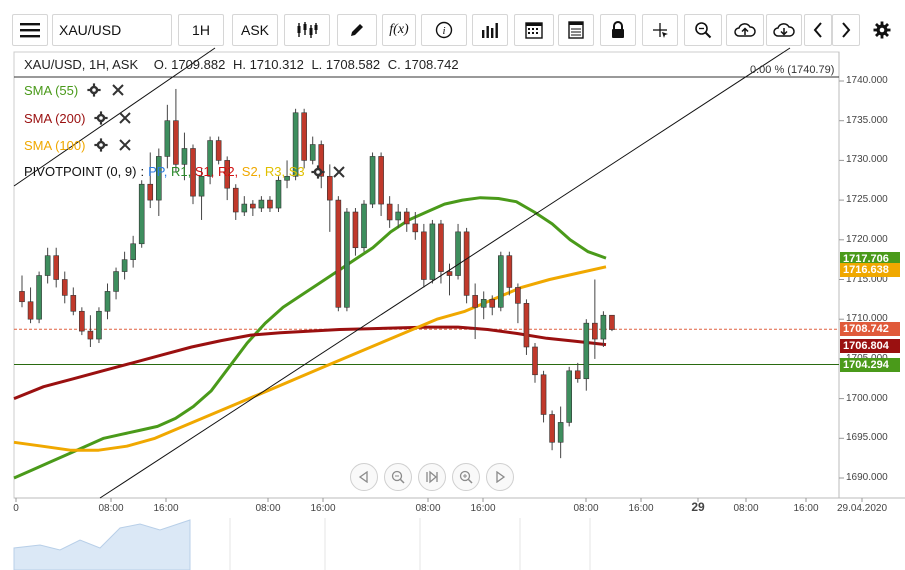 This screenshot has height=570, width=905. What do you see at coordinates (253, 171) in the screenshot?
I see `pivot-token: S2,` at bounding box center [253, 171].